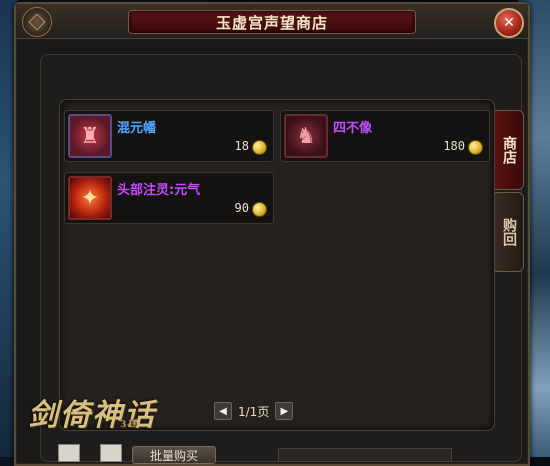 The image size is (550, 466). What do you see at coordinates (90, 198) in the screenshot?
I see `fire-spirit-icon: ✦` at bounding box center [90, 198].